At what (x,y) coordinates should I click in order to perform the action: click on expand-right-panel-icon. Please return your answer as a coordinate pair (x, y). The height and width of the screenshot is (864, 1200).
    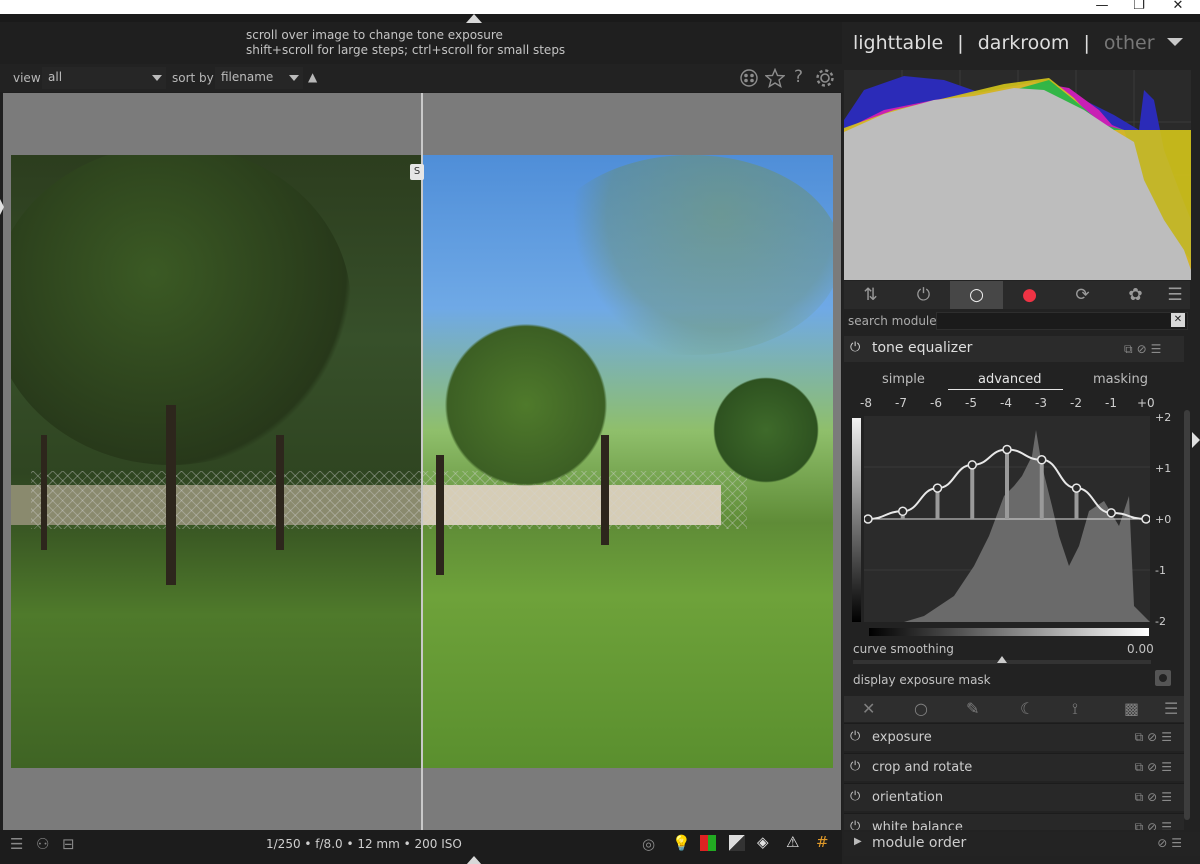
    Looking at the image, I should click on (1196, 440).